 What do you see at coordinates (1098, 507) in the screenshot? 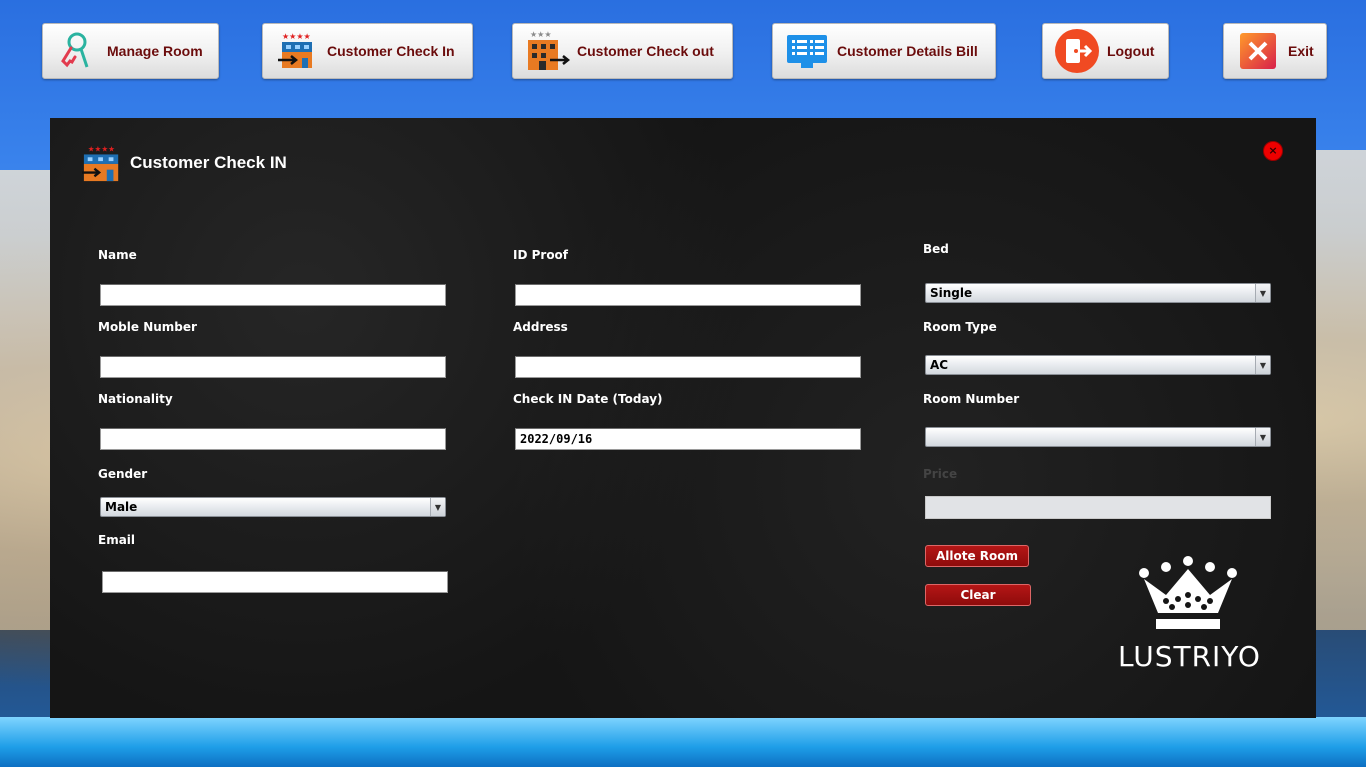
I see `price-input` at bounding box center [1098, 507].